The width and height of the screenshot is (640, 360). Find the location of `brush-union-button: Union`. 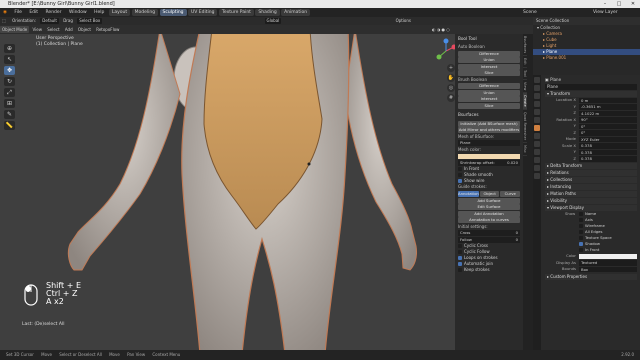

brush-union-button: Union is located at coordinates (489, 92).